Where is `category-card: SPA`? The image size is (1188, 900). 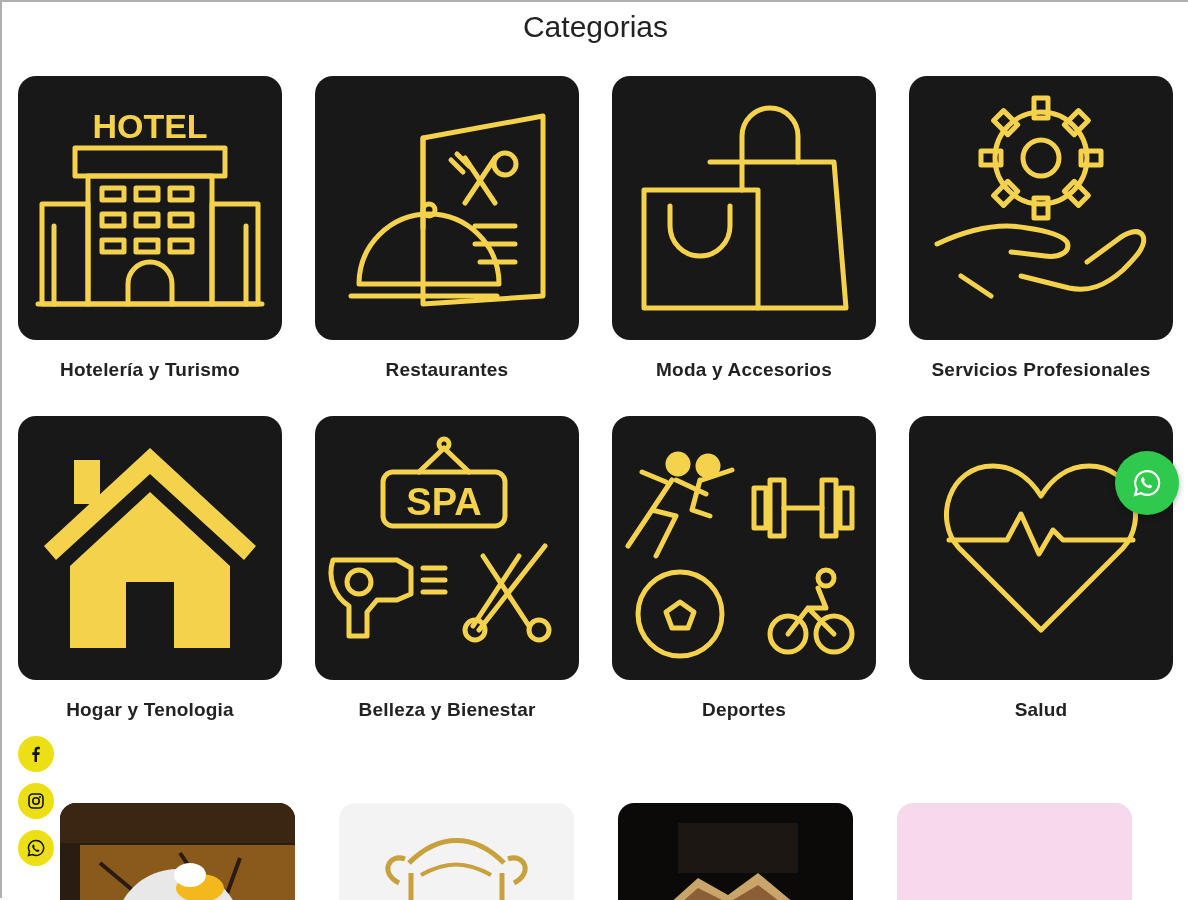
category-card: SPA is located at coordinates (447, 548).